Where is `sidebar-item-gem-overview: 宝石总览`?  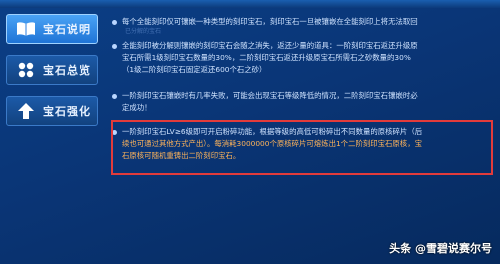 sidebar-item-gem-overview: 宝石总览 is located at coordinates (52, 70).